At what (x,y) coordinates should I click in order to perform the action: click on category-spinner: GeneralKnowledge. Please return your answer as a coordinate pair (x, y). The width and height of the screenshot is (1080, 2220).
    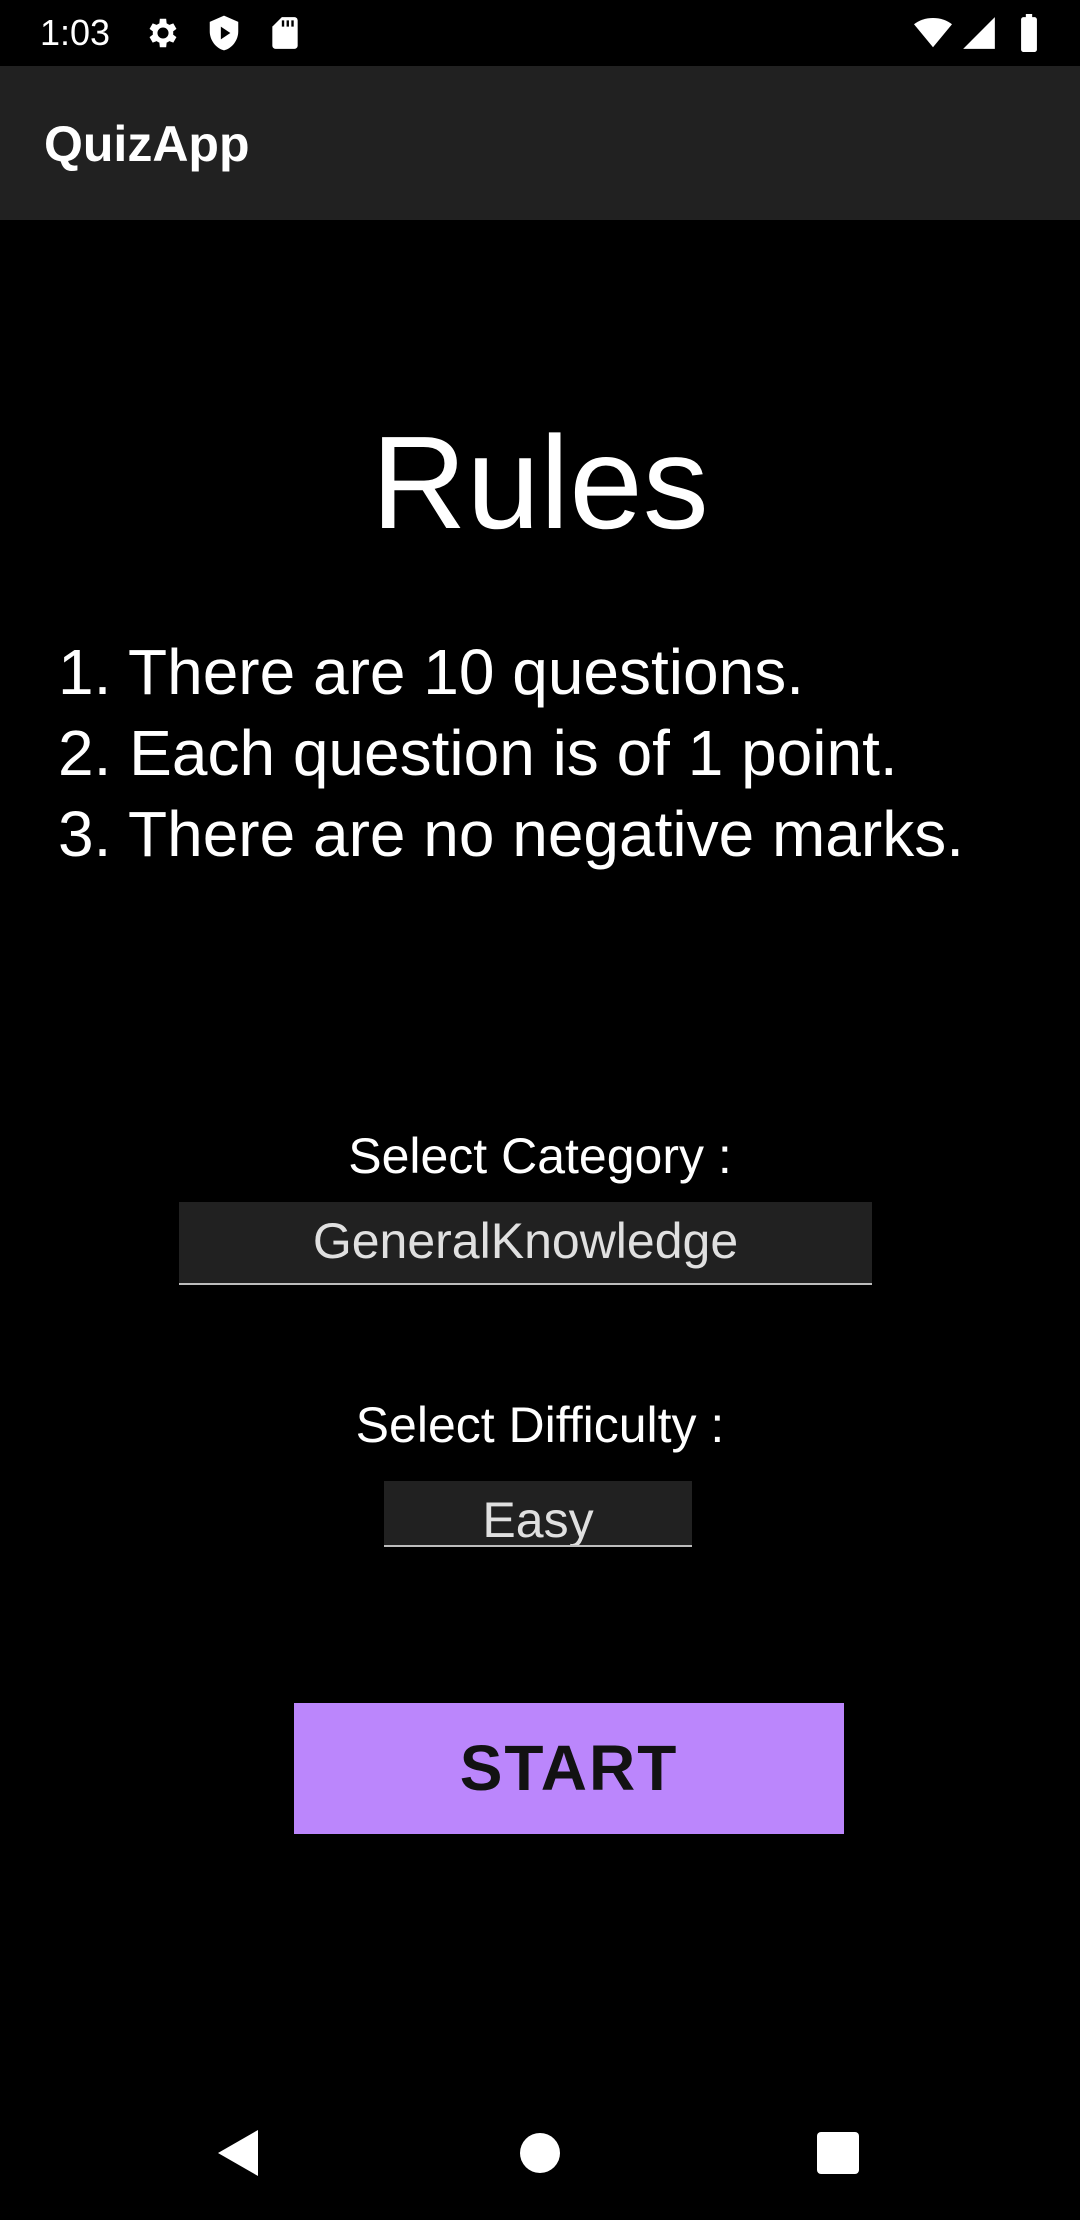
    Looking at the image, I should click on (525, 1243).